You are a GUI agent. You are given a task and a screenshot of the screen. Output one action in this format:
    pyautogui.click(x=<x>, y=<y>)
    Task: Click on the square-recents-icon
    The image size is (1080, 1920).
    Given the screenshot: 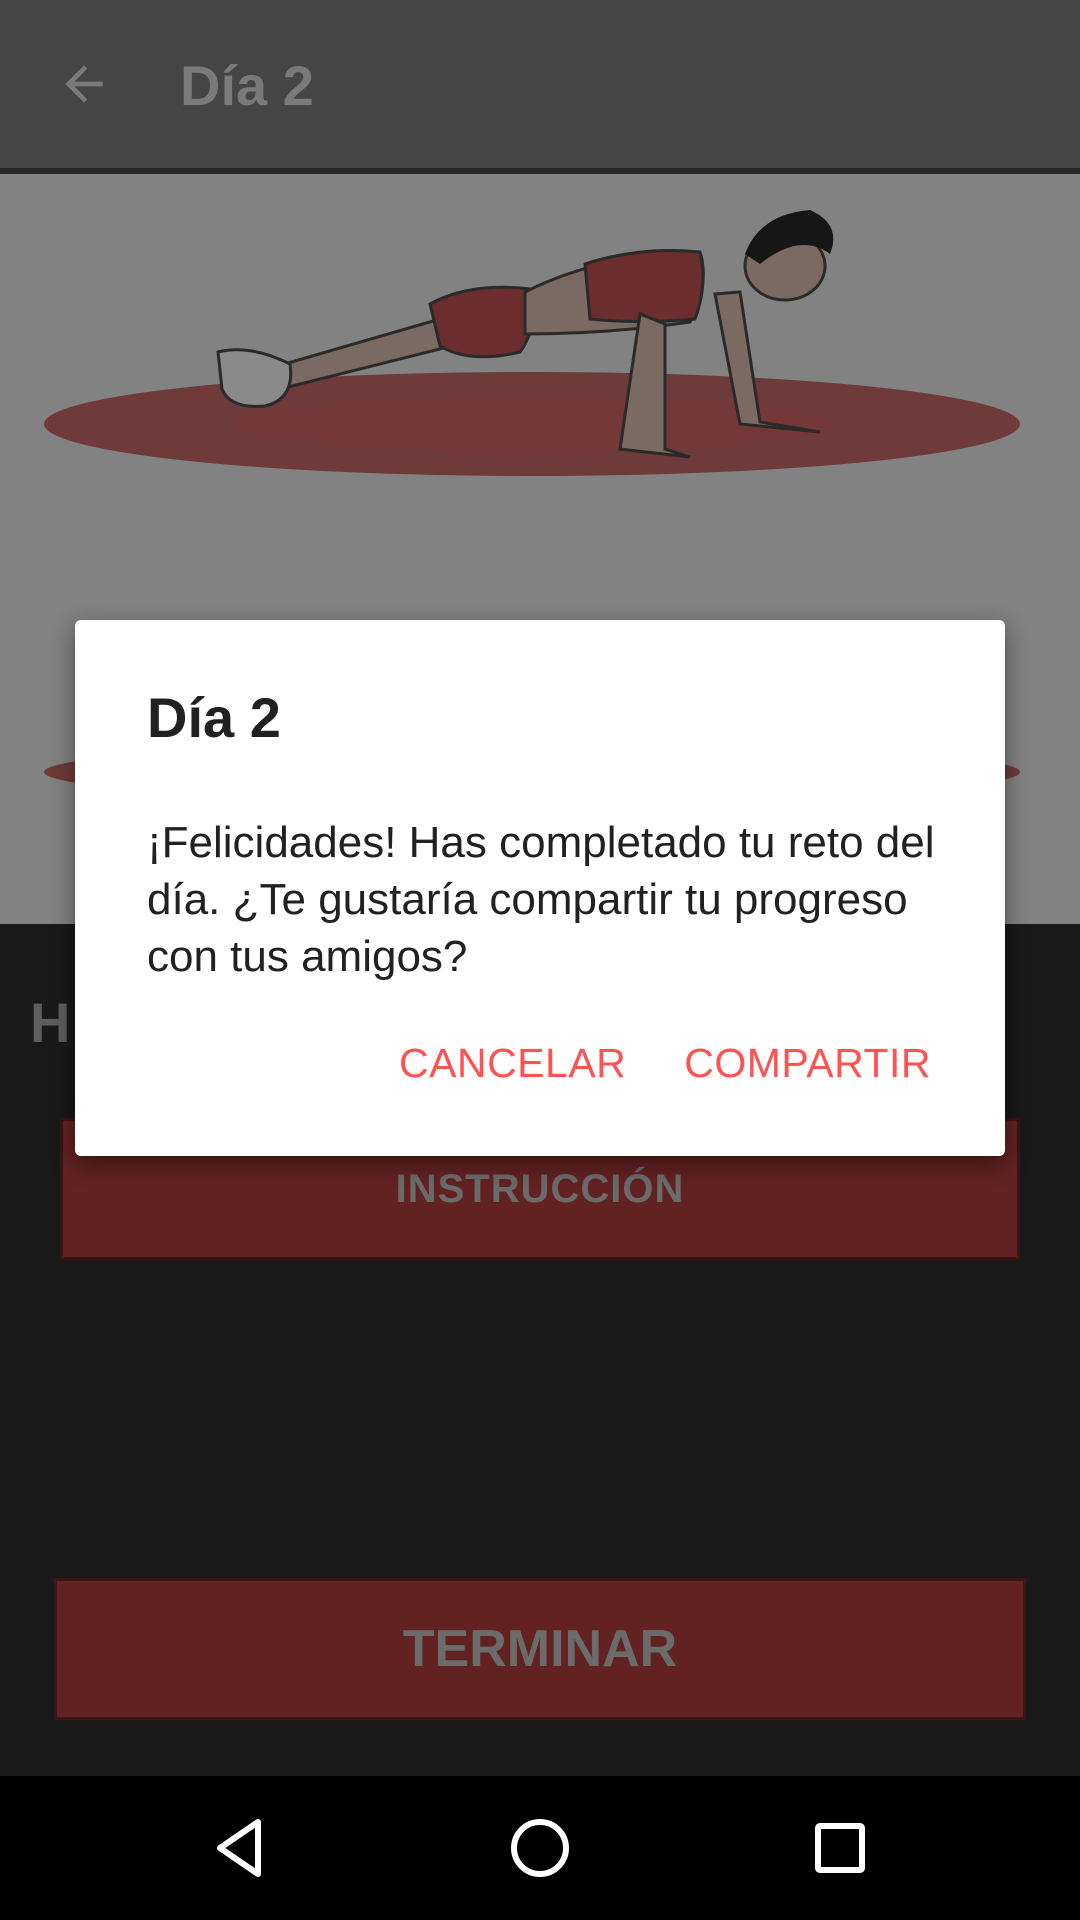 What is the action you would take?
    pyautogui.click(x=840, y=1848)
    